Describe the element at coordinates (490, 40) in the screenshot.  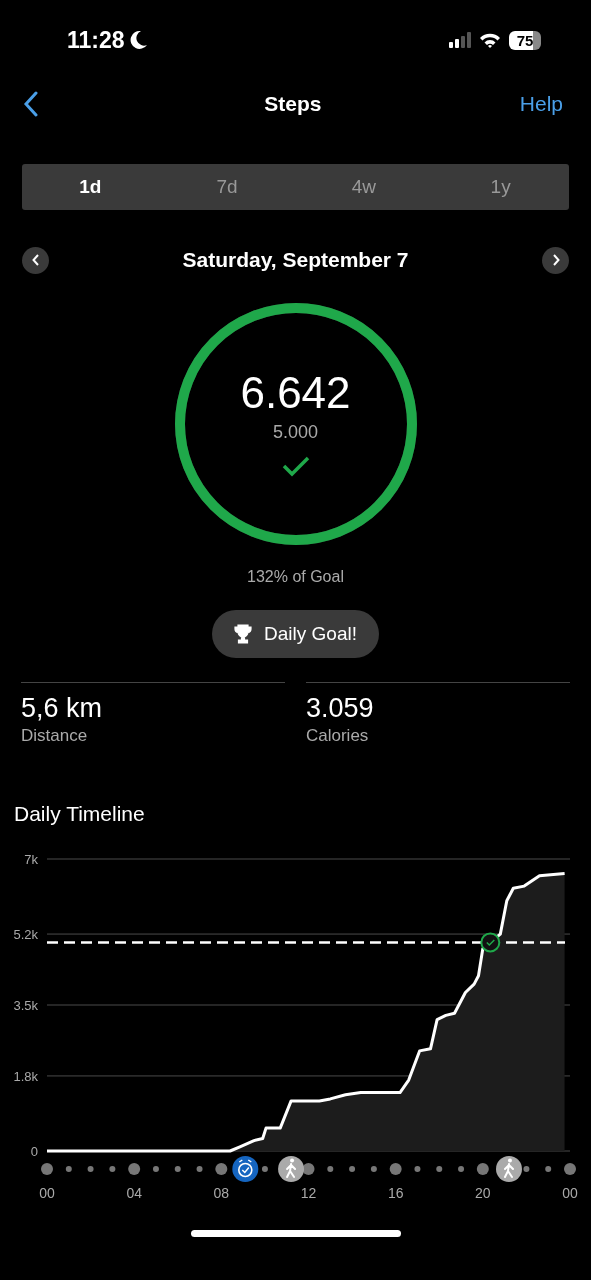
I see `wifi-icon` at that location.